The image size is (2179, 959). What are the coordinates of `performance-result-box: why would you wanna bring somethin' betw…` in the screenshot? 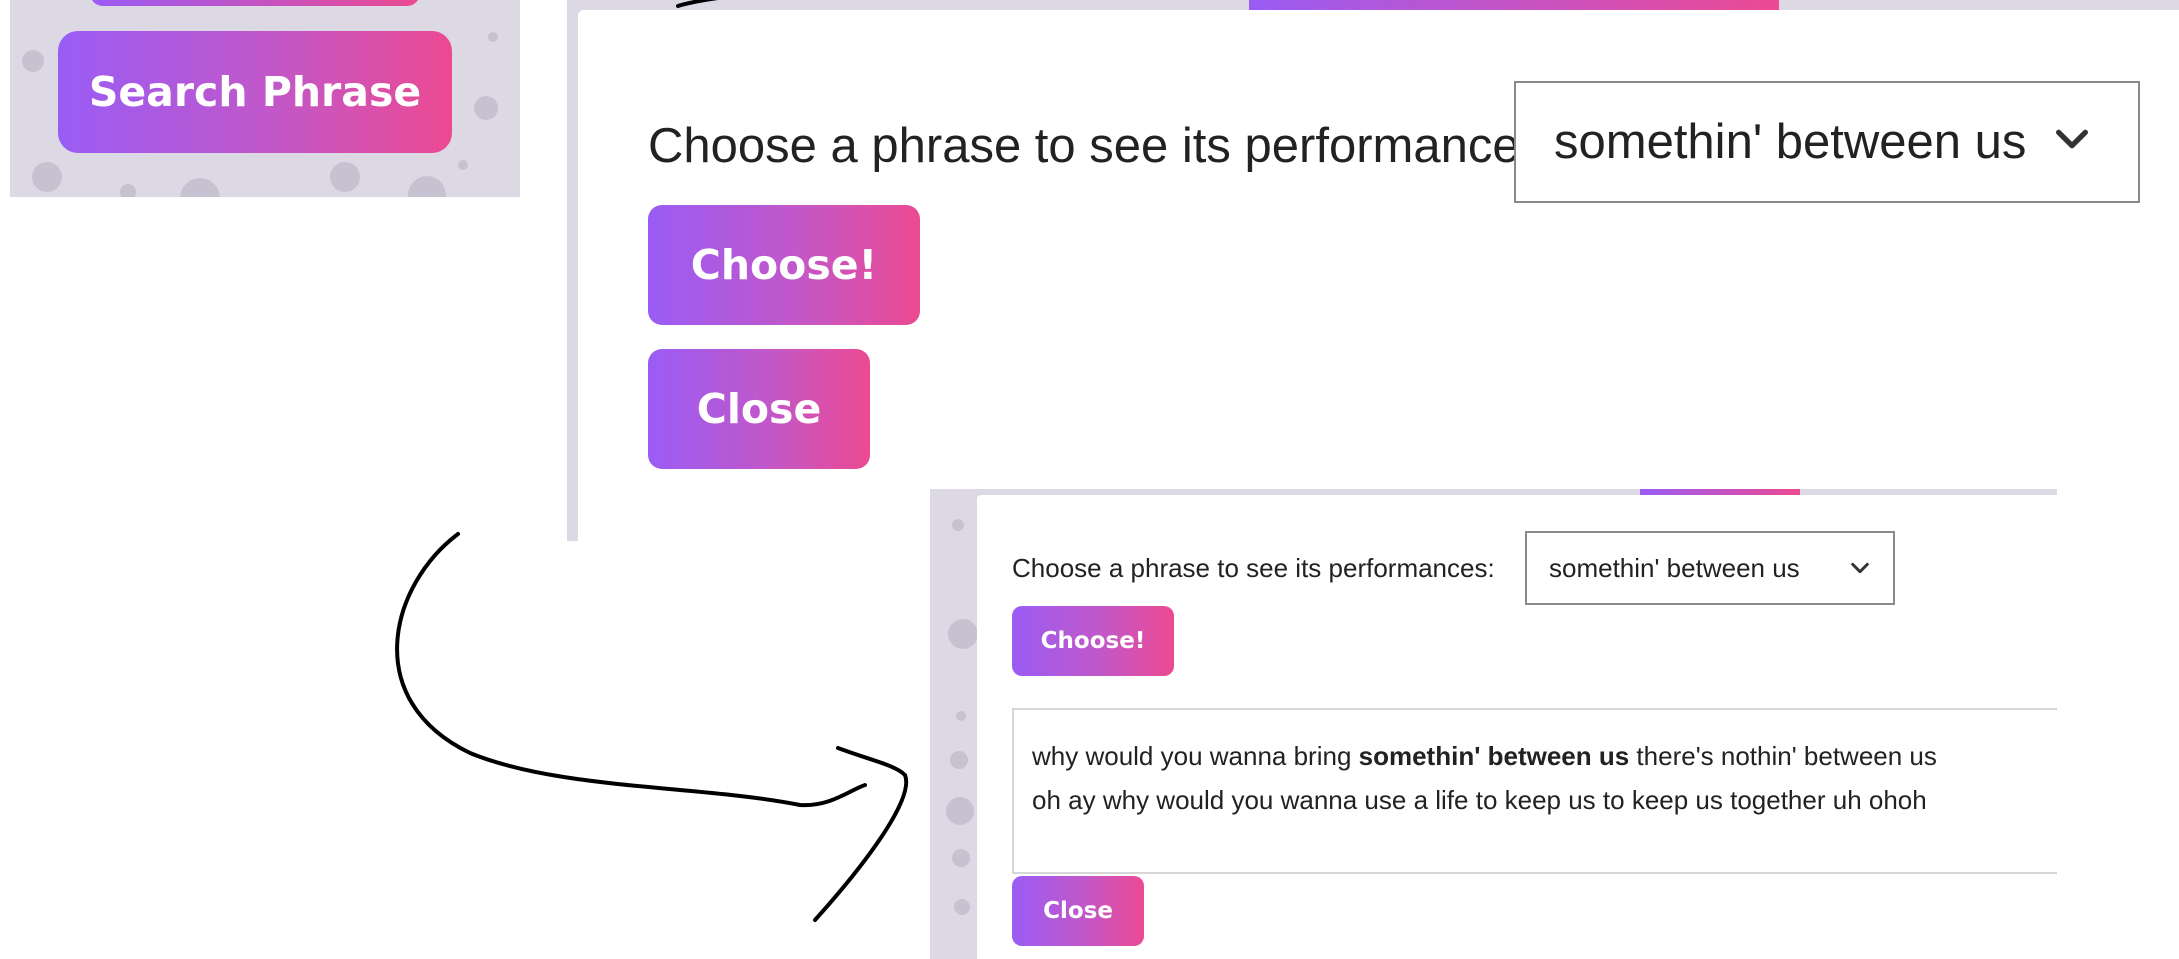 It's located at (1534, 791).